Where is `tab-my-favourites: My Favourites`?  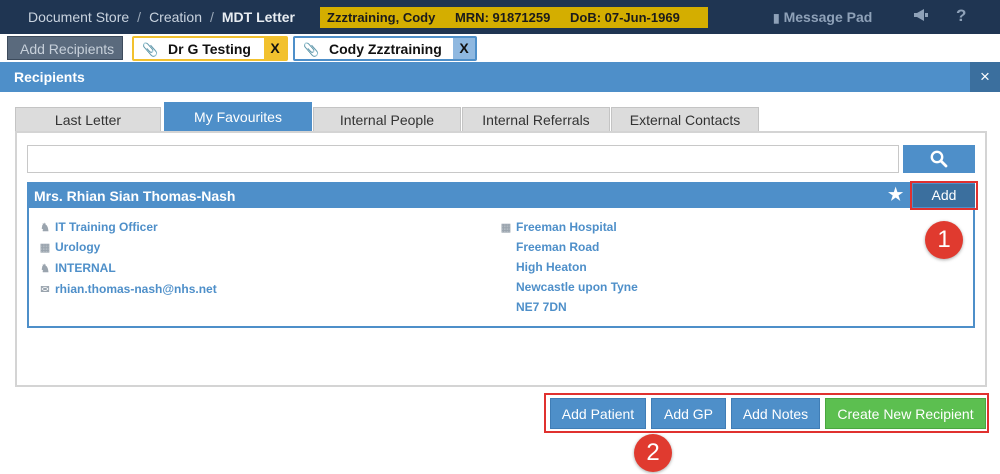
tab-my-favourites: My Favourites is located at coordinates (238, 117).